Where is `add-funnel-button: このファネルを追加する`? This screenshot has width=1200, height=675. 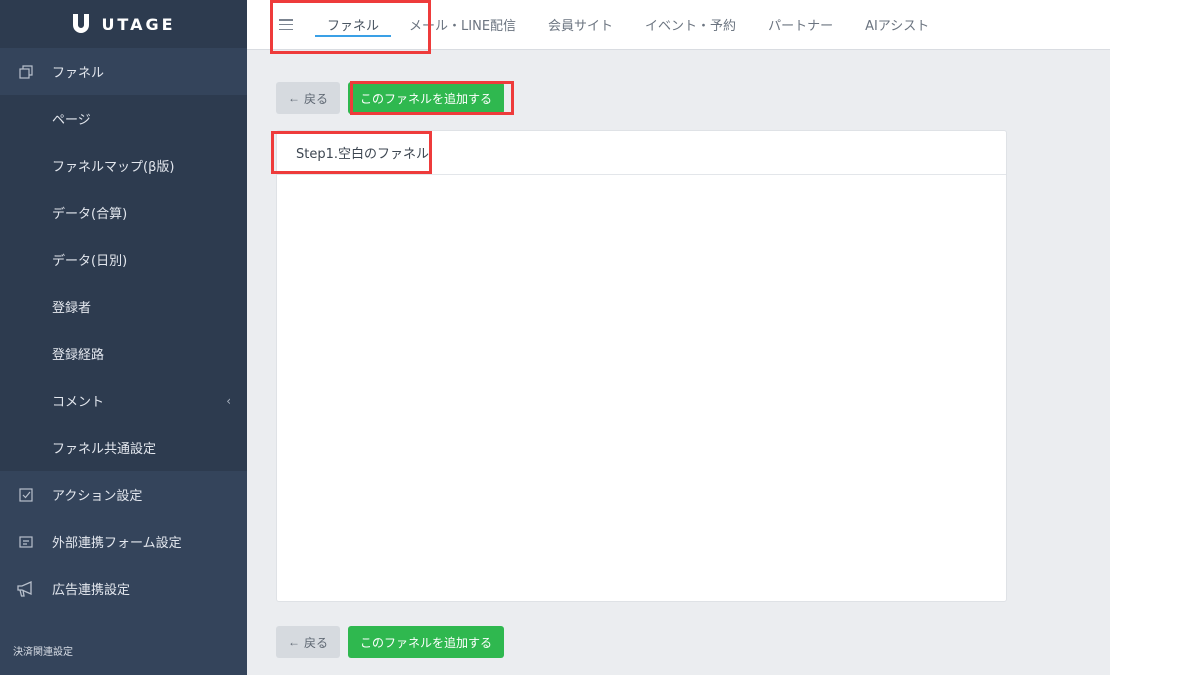 add-funnel-button: このファネルを追加する is located at coordinates (426, 98).